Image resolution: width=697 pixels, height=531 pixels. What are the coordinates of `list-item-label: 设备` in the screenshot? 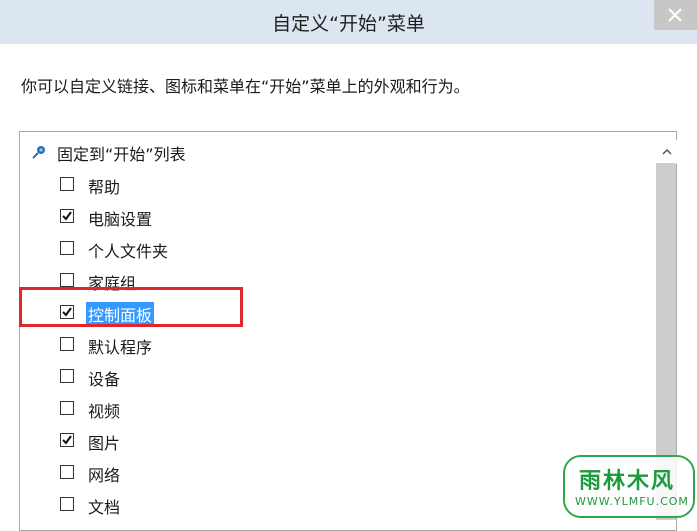 It's located at (104, 379).